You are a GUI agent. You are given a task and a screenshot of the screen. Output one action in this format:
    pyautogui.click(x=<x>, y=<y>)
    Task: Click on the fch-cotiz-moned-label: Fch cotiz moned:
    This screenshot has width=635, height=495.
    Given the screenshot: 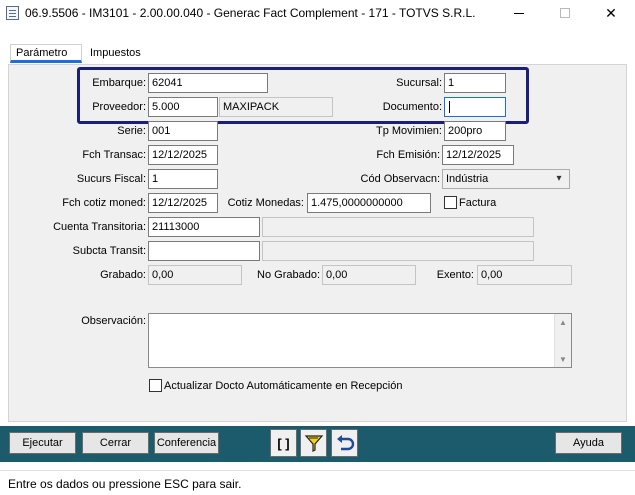 What is the action you would take?
    pyautogui.click(x=104, y=203)
    